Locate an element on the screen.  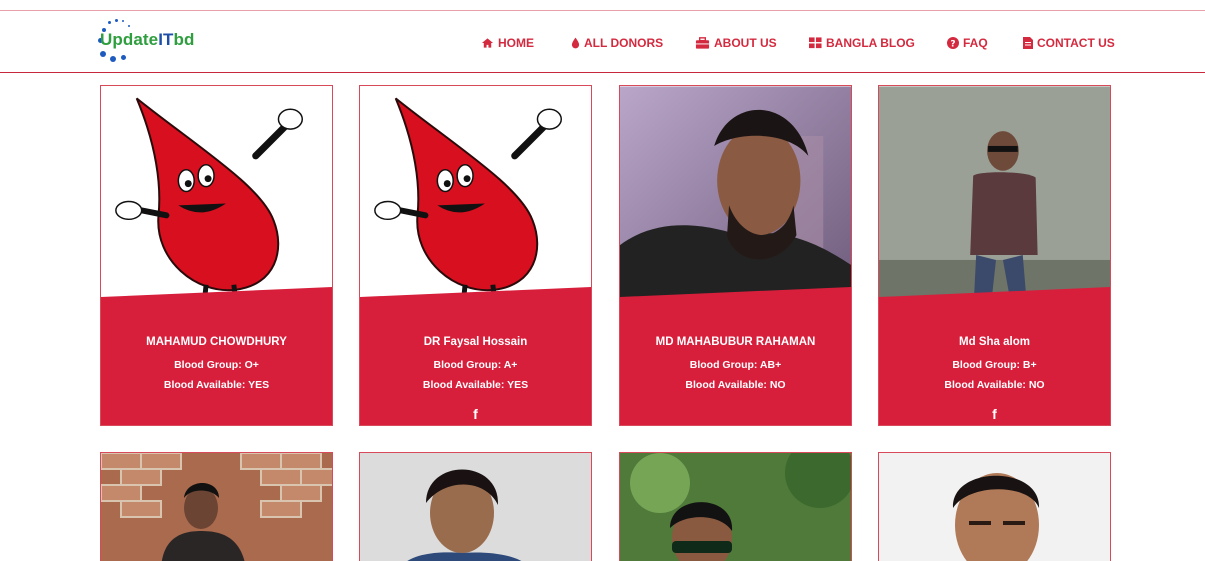
question-circle-icon: ? is located at coordinates (953, 43).